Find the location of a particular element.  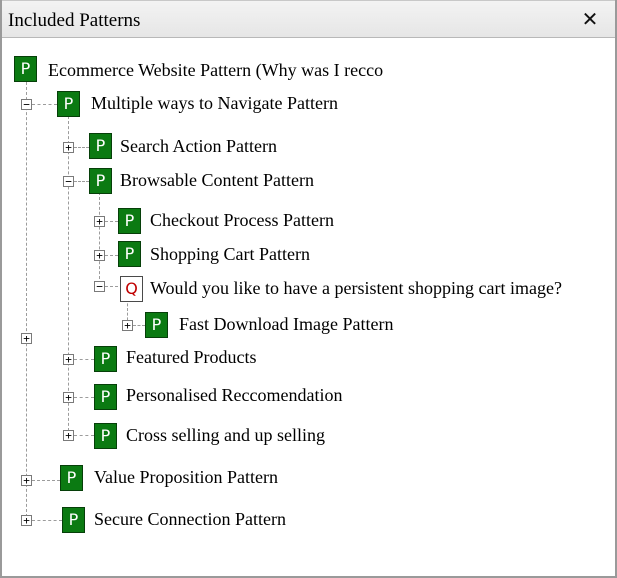

panel-titlebar: Included Patterns ✕ is located at coordinates (308, 19).